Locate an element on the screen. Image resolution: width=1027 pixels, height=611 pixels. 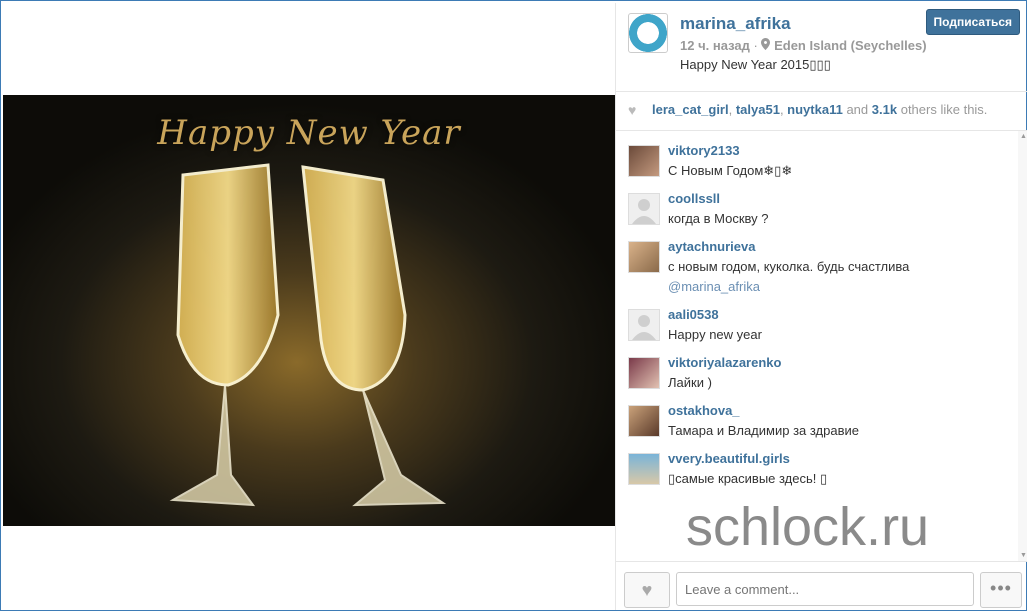
watermark-text: schlock.ru is located at coordinates (808, 527).